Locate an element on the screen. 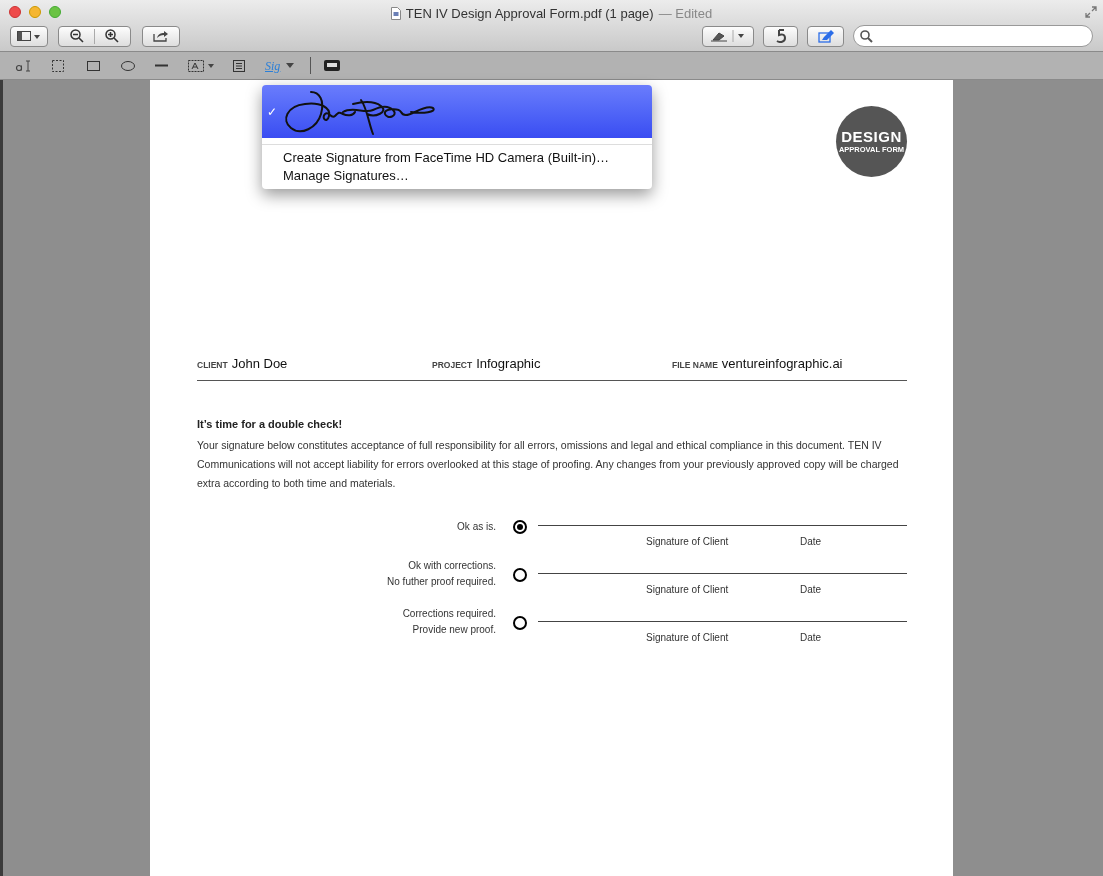  badge-title: DESIGN is located at coordinates (871, 136).